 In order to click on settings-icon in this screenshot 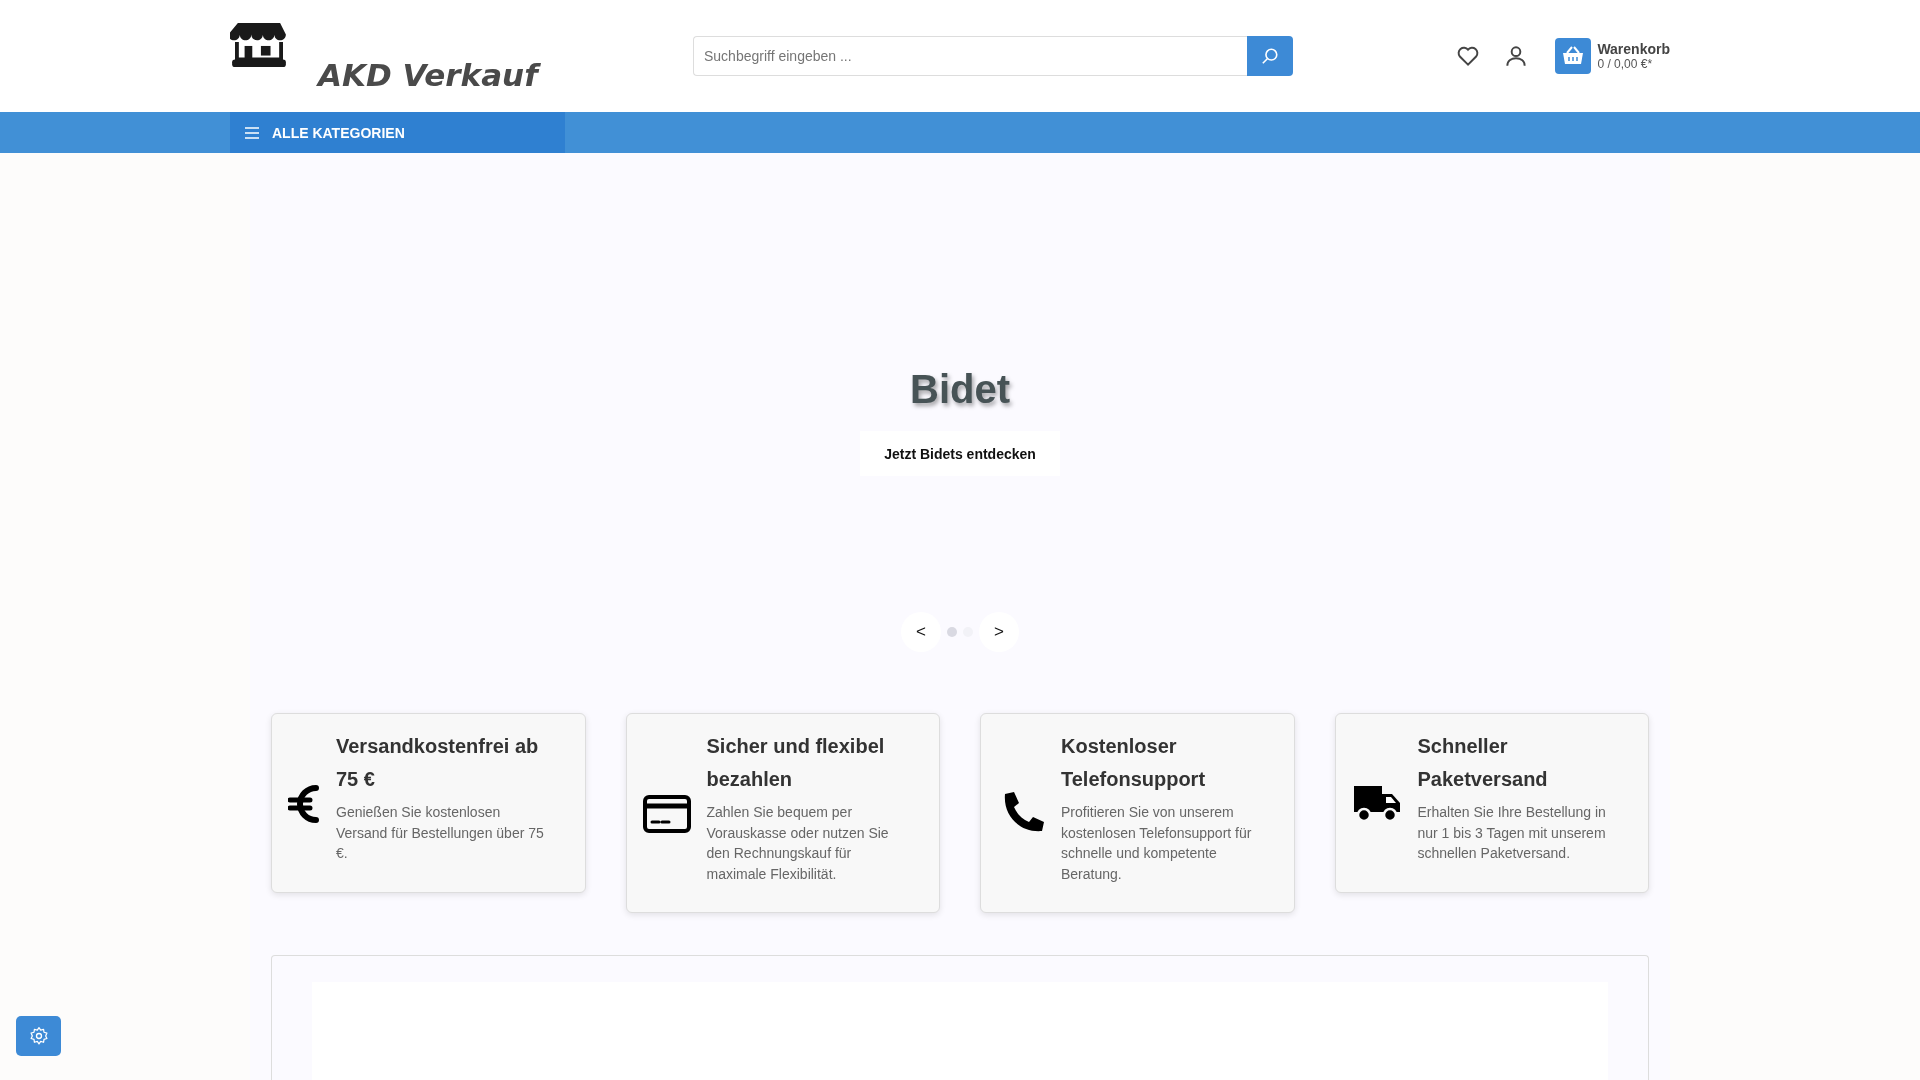, I will do `click(38, 1036)`.